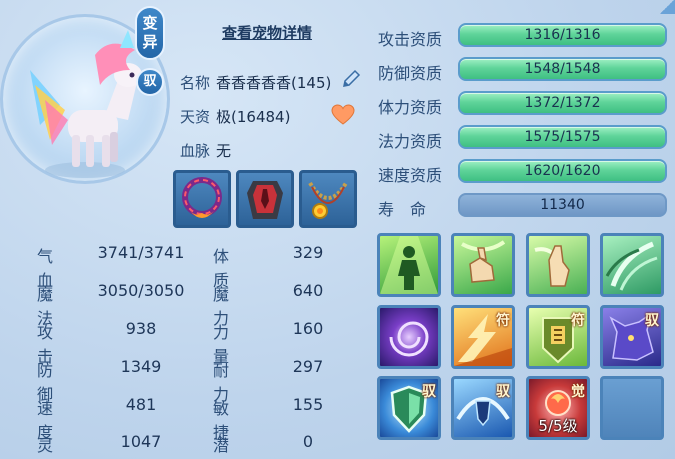 Image resolution: width=675 pixels, height=459 pixels. I want to click on hp-aptitude-bar: 1372/1372, so click(562, 103).